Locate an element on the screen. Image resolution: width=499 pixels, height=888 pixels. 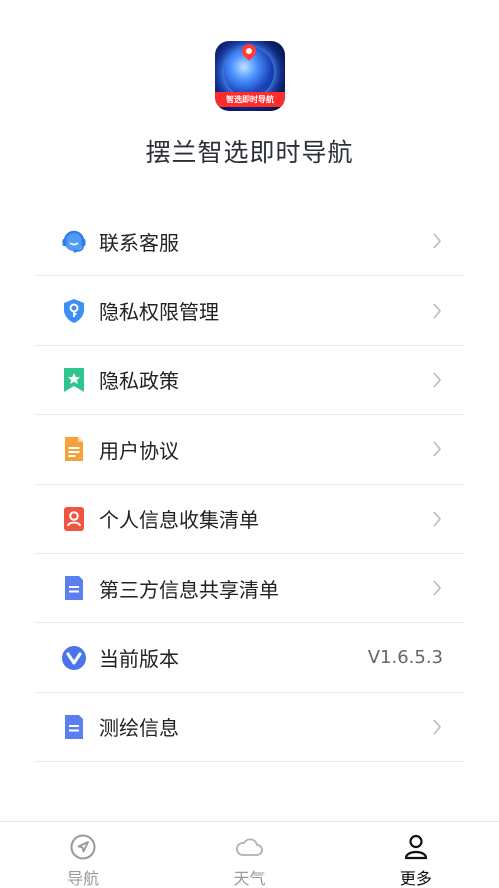
shield-key-icon is located at coordinates (74, 310).